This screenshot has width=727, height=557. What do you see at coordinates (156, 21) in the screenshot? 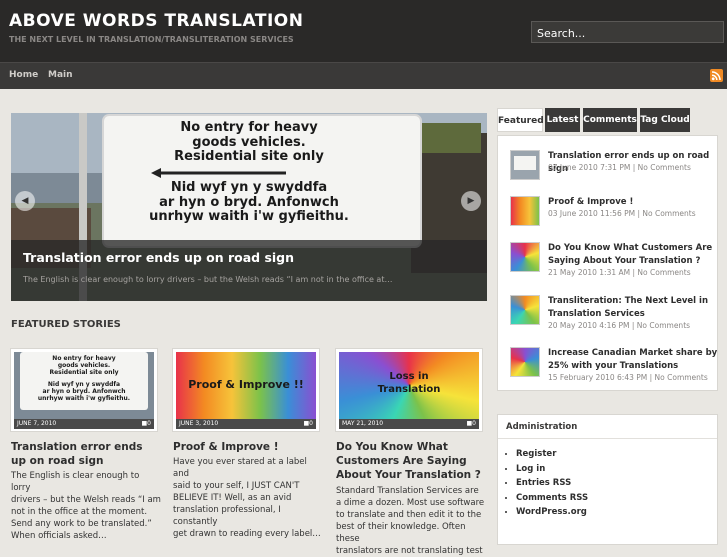
I see `site-title: ABOVE WORDS TRANSLATION` at bounding box center [156, 21].